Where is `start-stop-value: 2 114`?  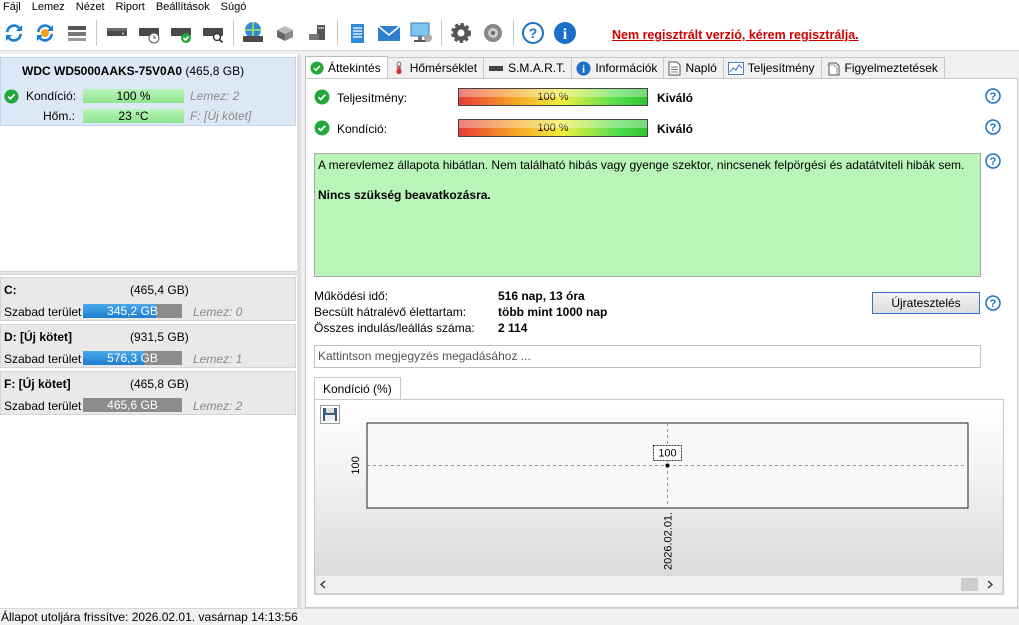 start-stop-value: 2 114 is located at coordinates (513, 328).